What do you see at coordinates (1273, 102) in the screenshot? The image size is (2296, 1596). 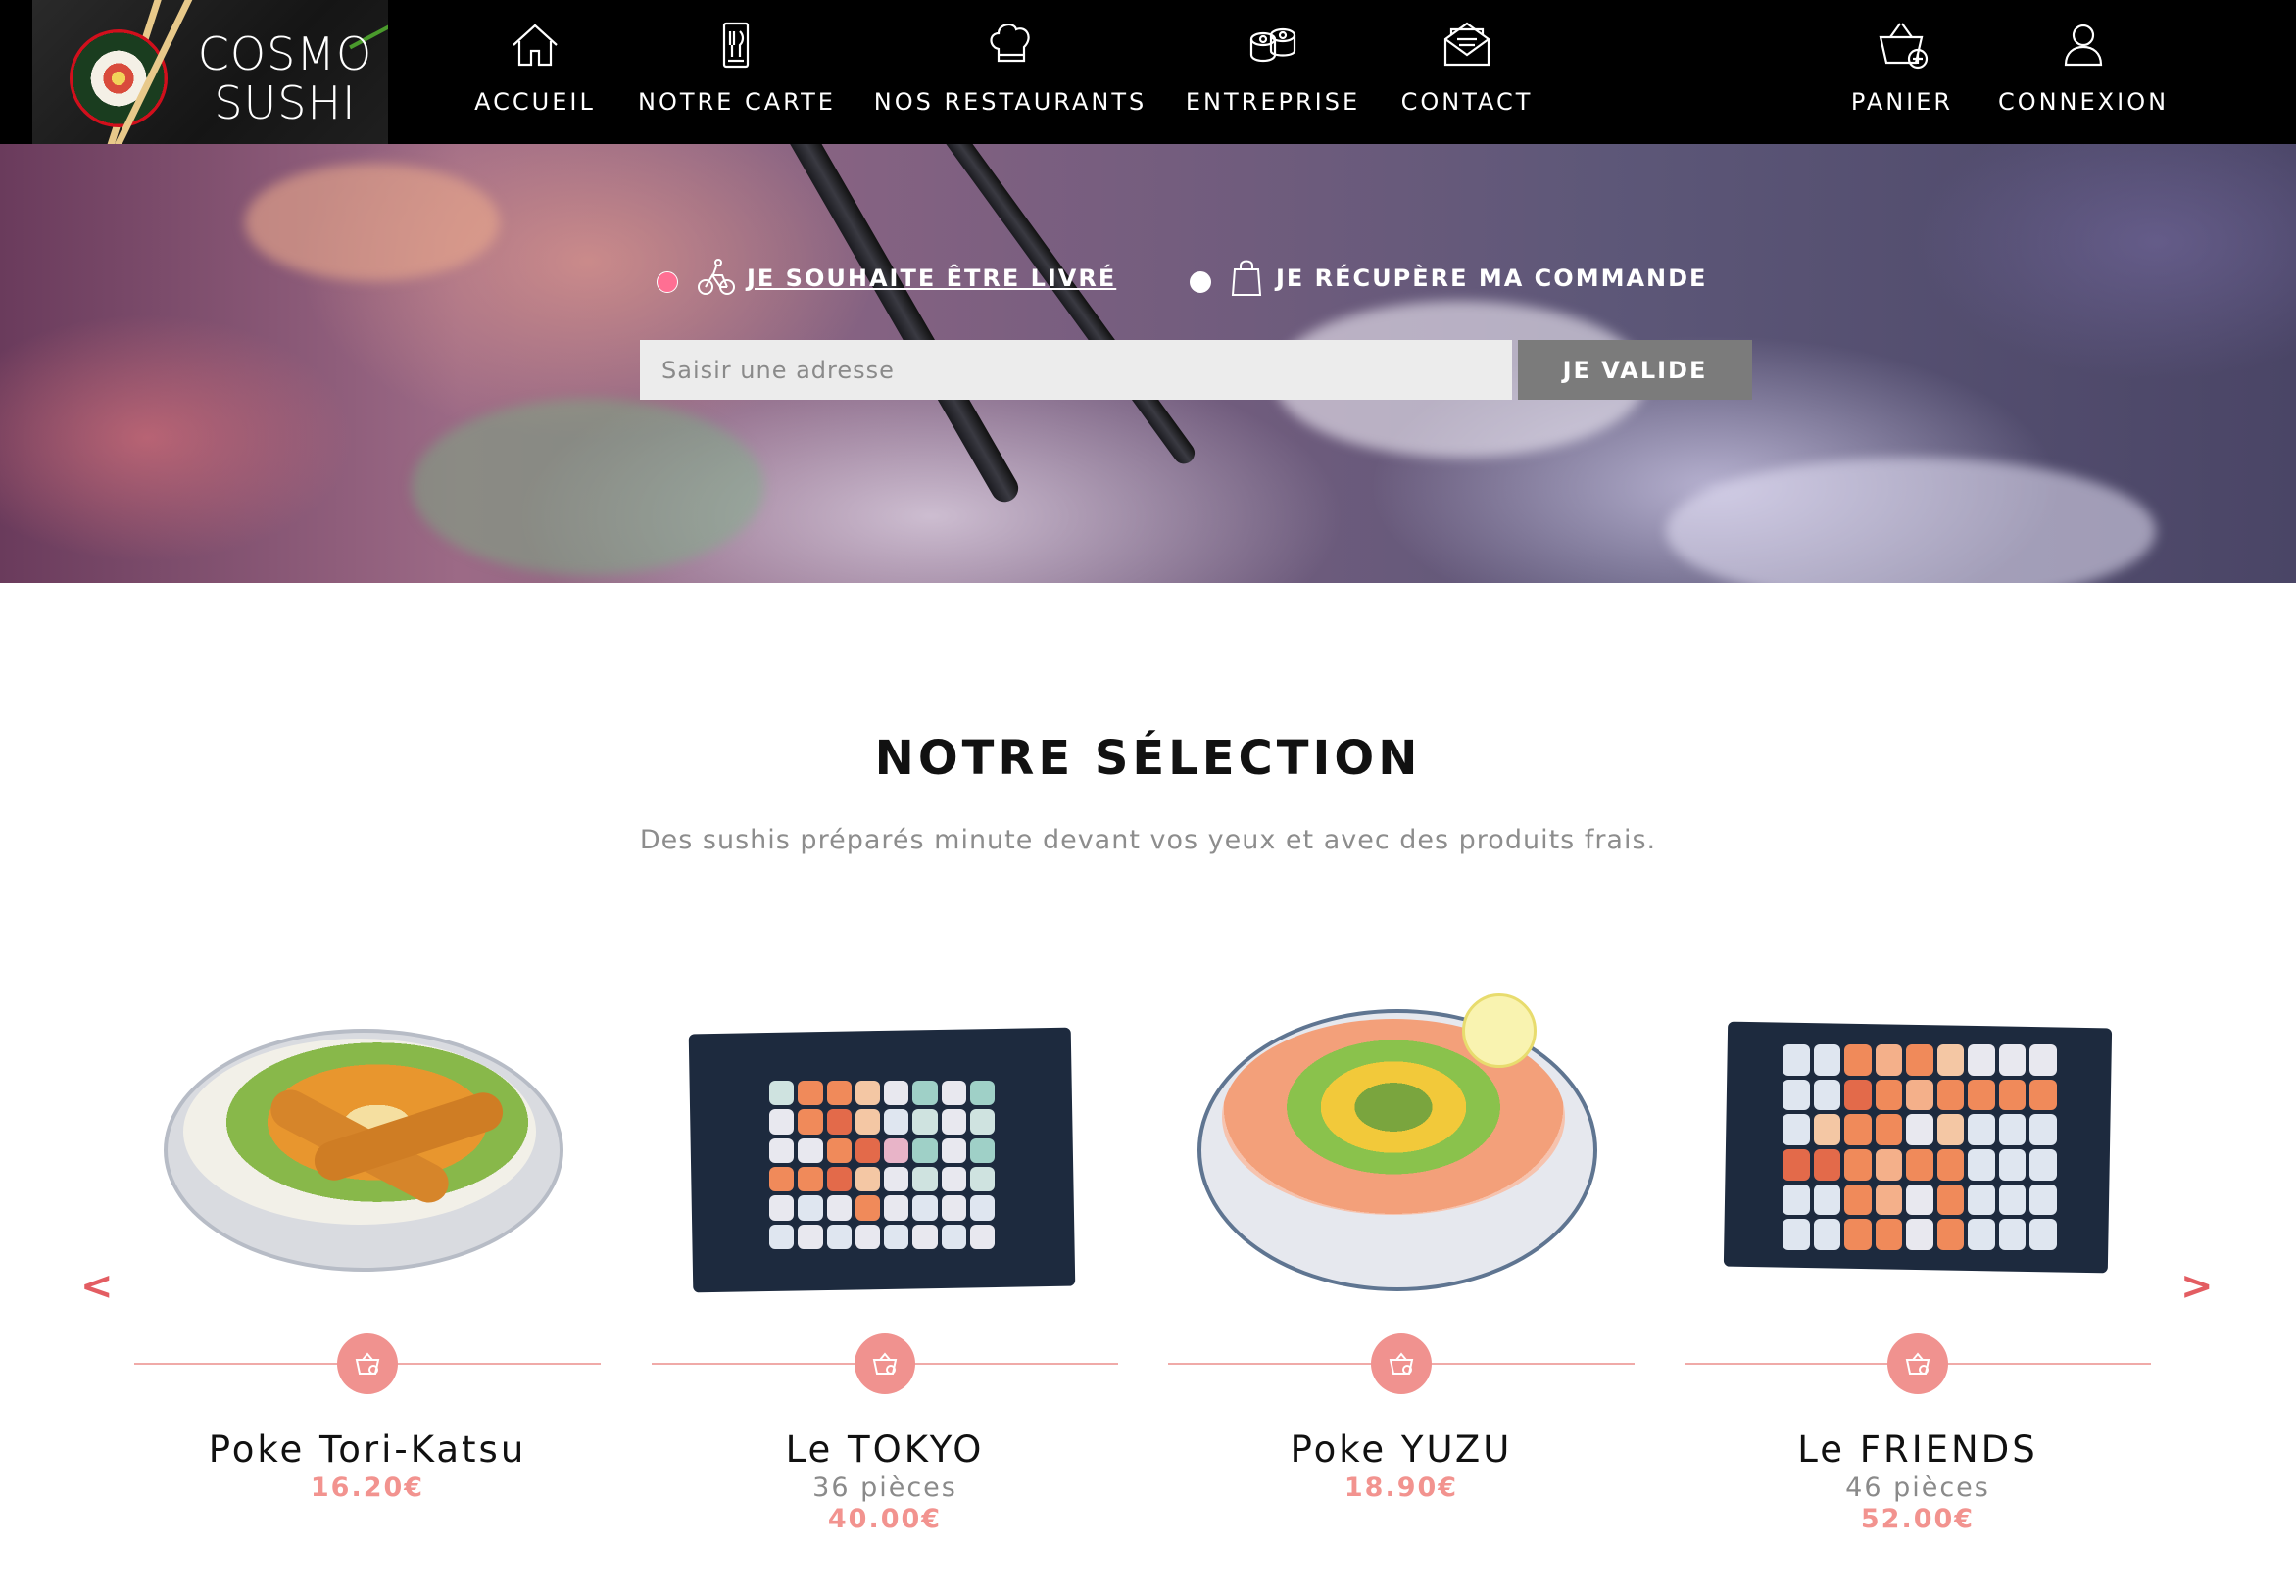 I see `nav-label: ENTREPRISE` at bounding box center [1273, 102].